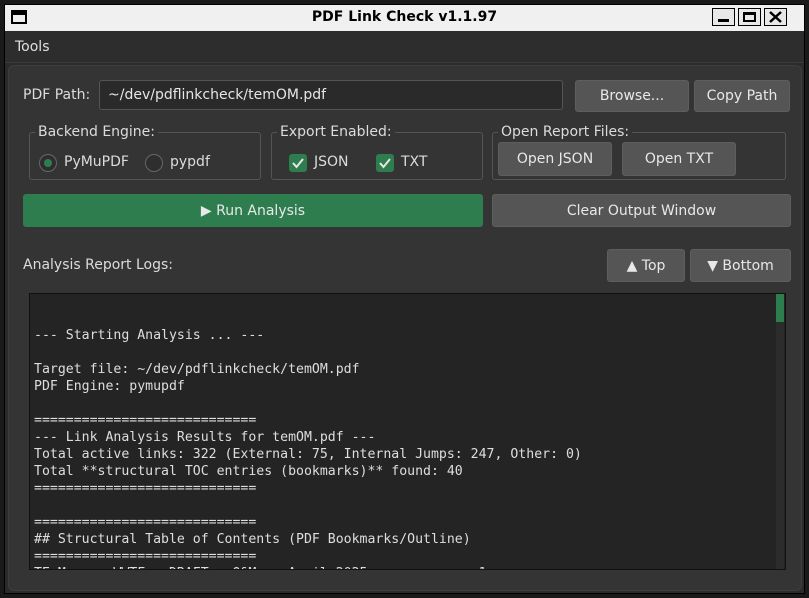 This screenshot has height=598, width=809. I want to click on export-enabled-title: Export Enabled:, so click(336, 132).